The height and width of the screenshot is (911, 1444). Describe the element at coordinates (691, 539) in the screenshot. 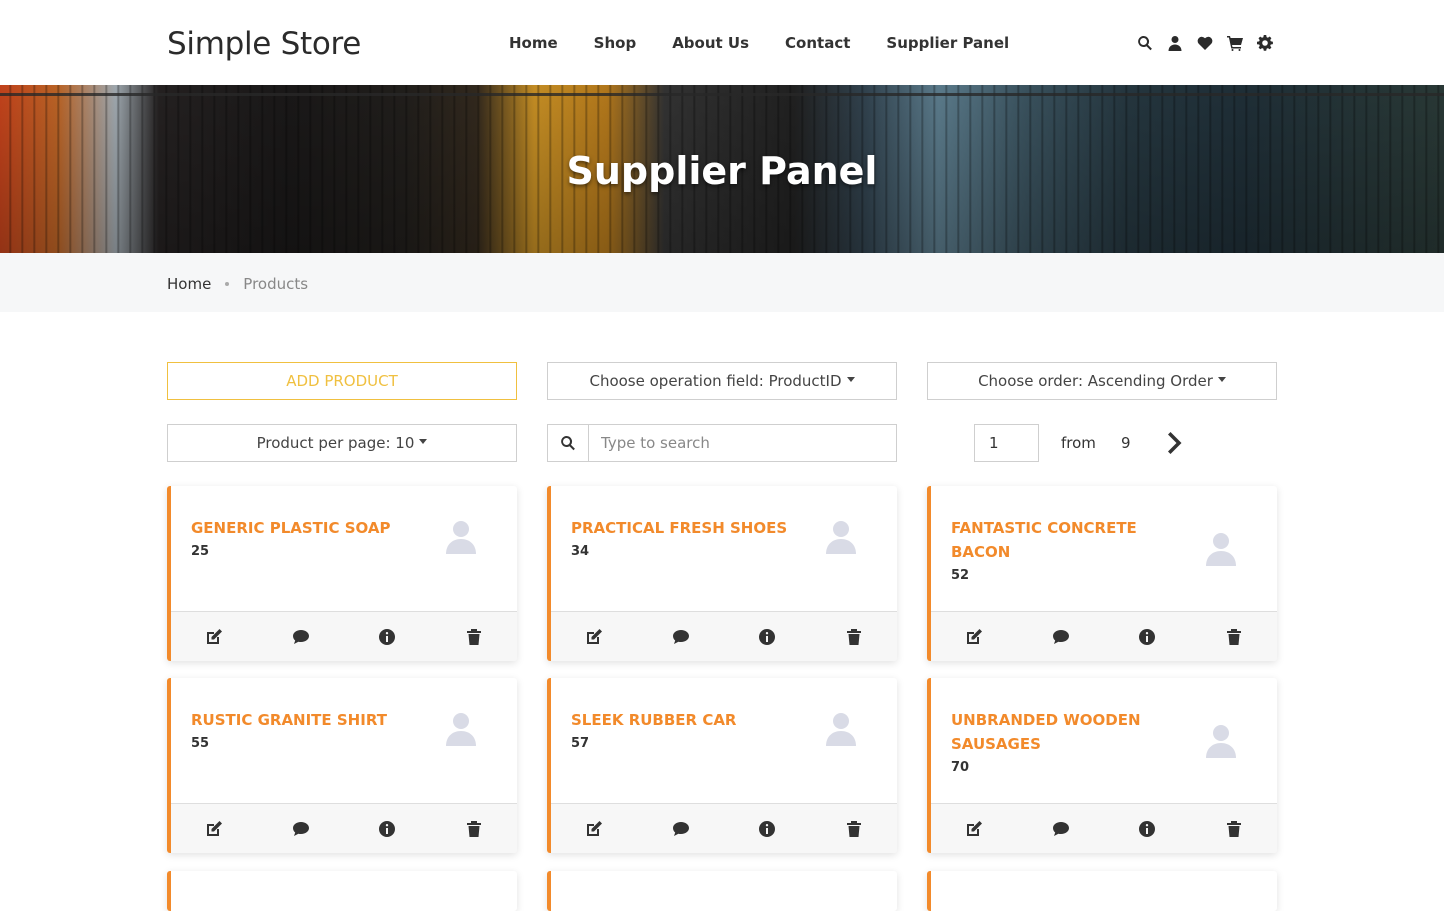

I see `product-name: PRACTICAL FRESH SHOES 34` at that location.